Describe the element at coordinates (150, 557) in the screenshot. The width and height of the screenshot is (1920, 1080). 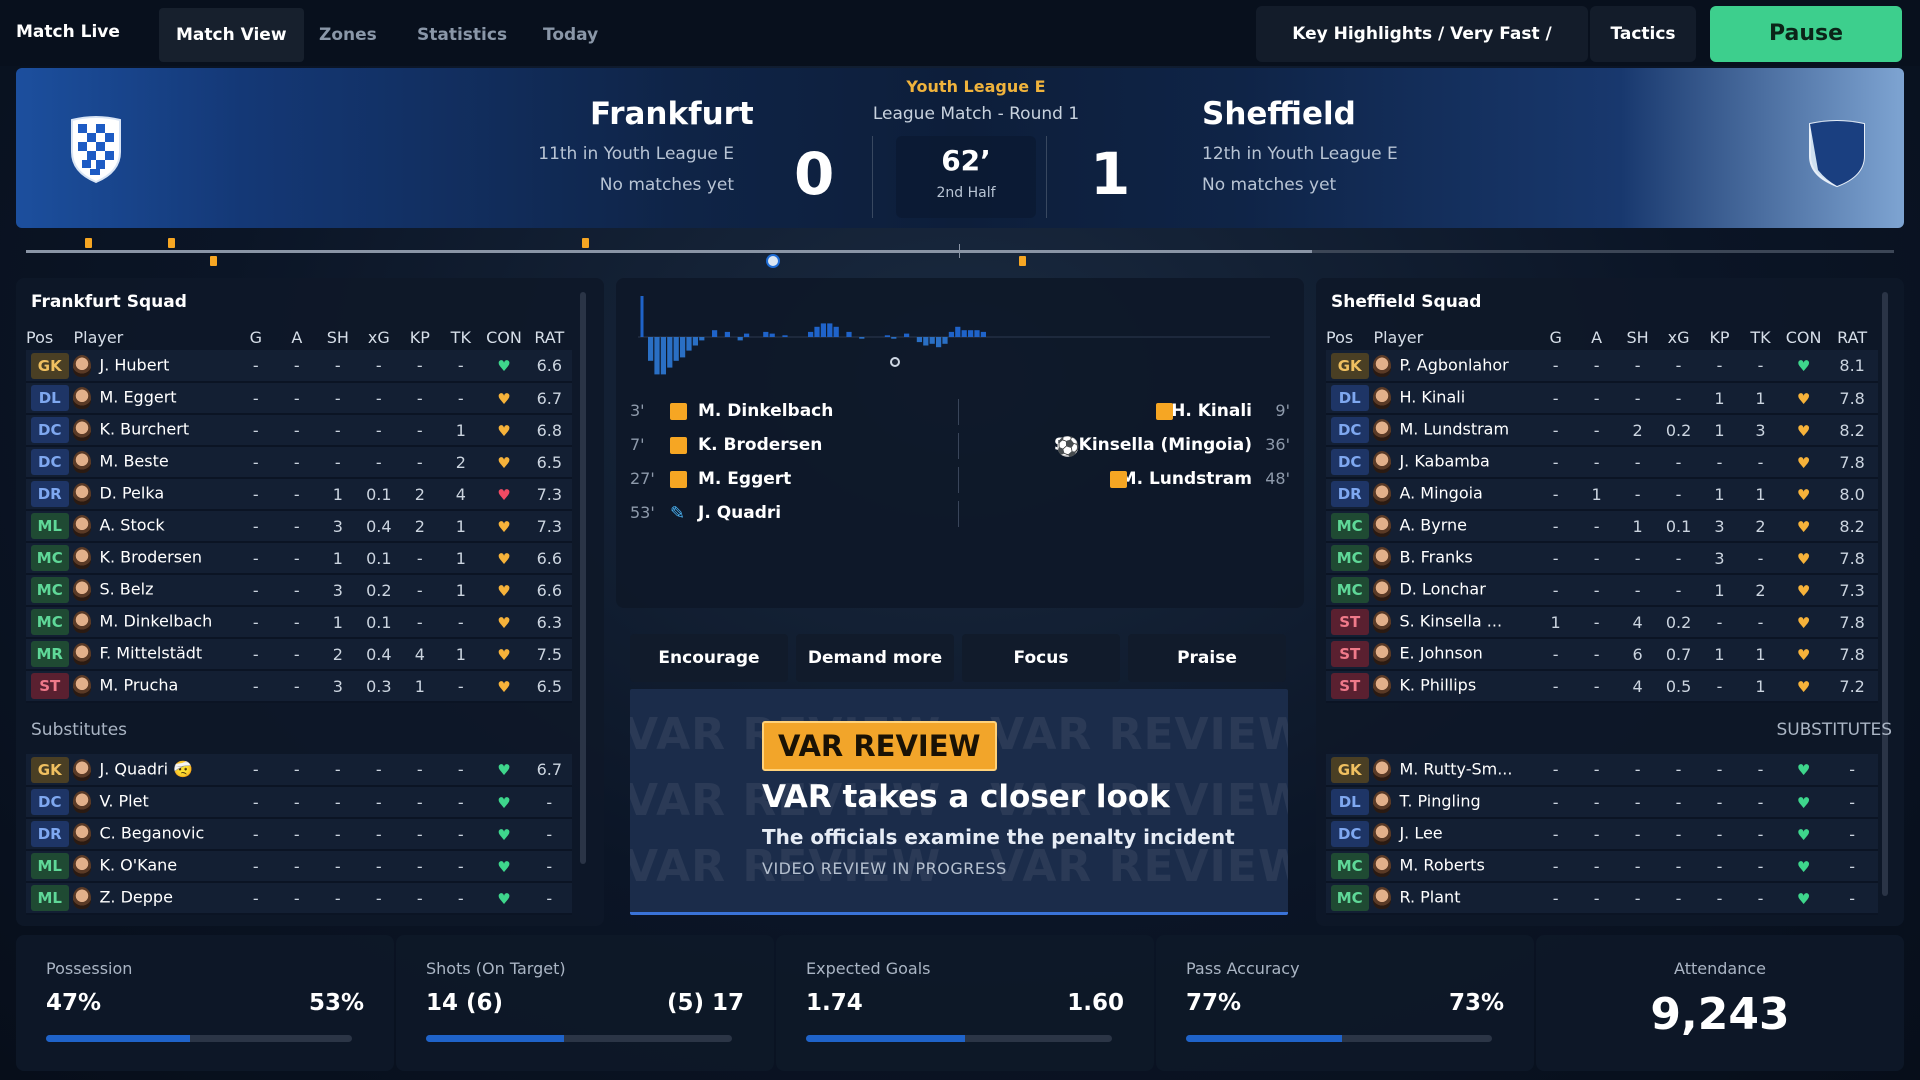
I see `player-name: K. Brodersen` at that location.